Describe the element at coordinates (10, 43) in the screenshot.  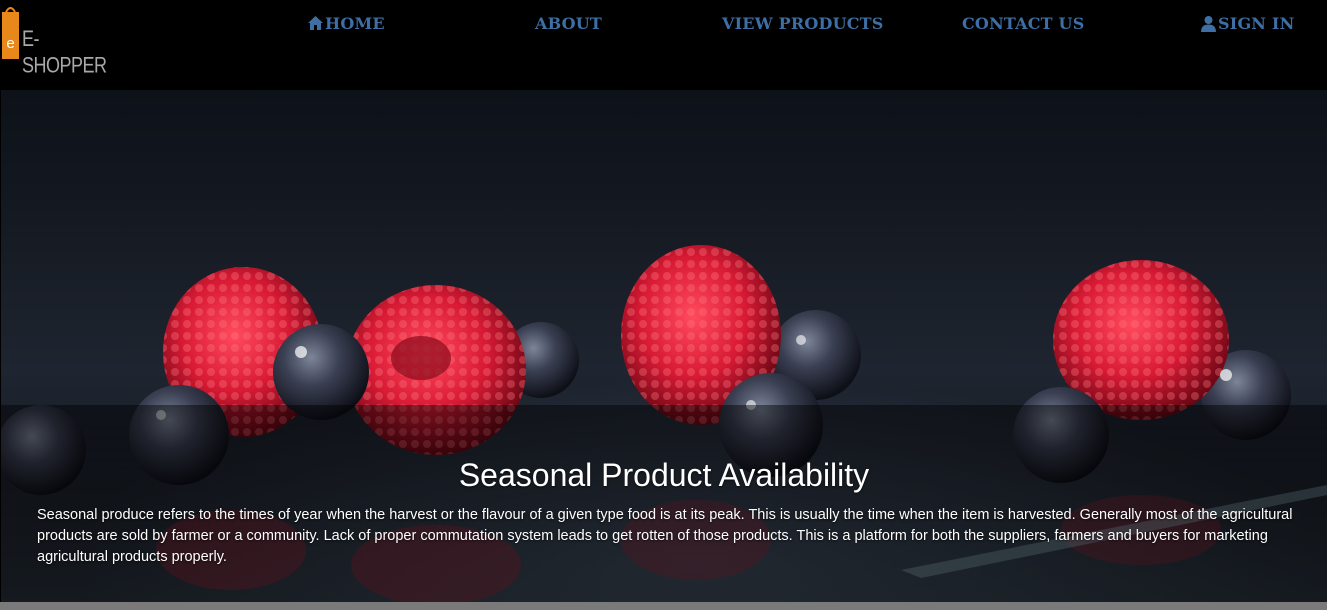
I see `logo-letter: e` at that location.